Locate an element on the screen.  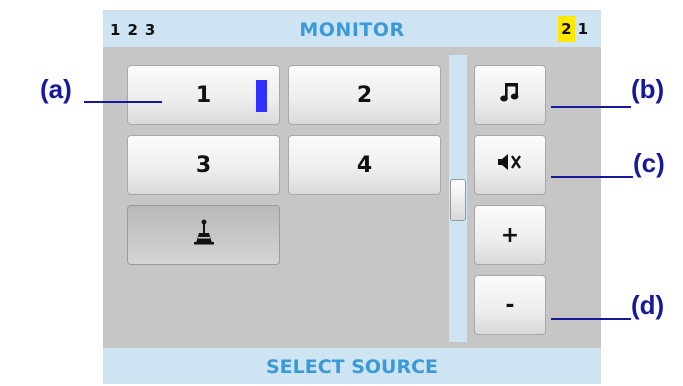
callout-c: (c) is located at coordinates (649, 163).